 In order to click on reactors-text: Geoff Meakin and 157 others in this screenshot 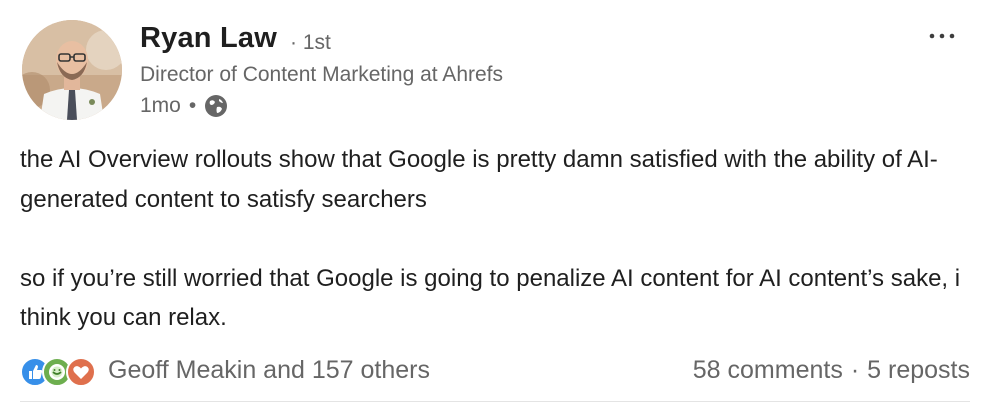, I will do `click(269, 370)`.